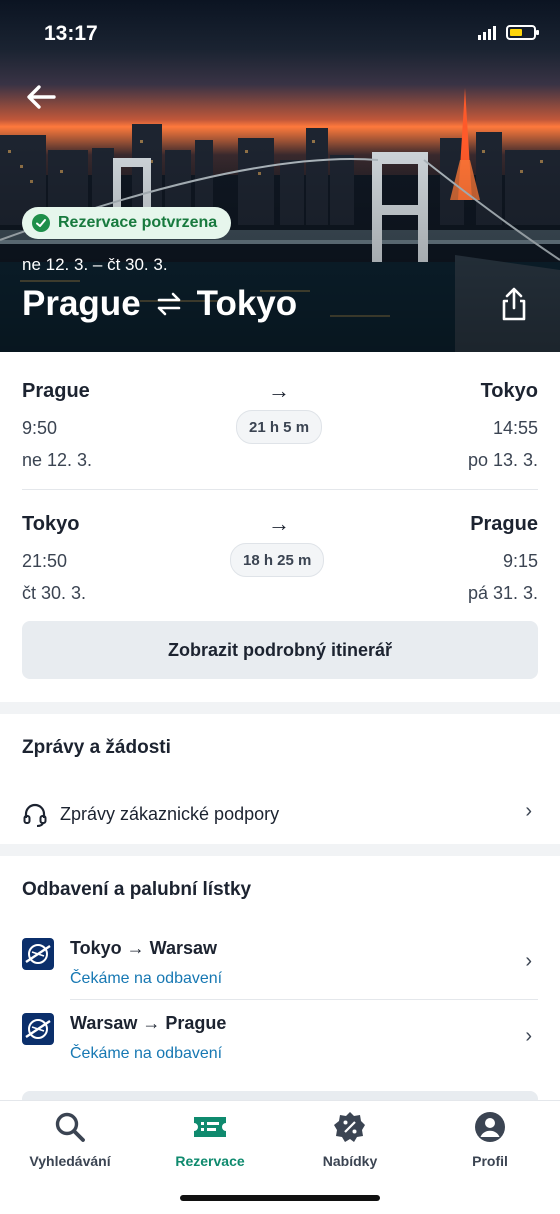 This screenshot has width=560, height=1214. What do you see at coordinates (350, 1127) in the screenshot?
I see `discount-badge-icon` at bounding box center [350, 1127].